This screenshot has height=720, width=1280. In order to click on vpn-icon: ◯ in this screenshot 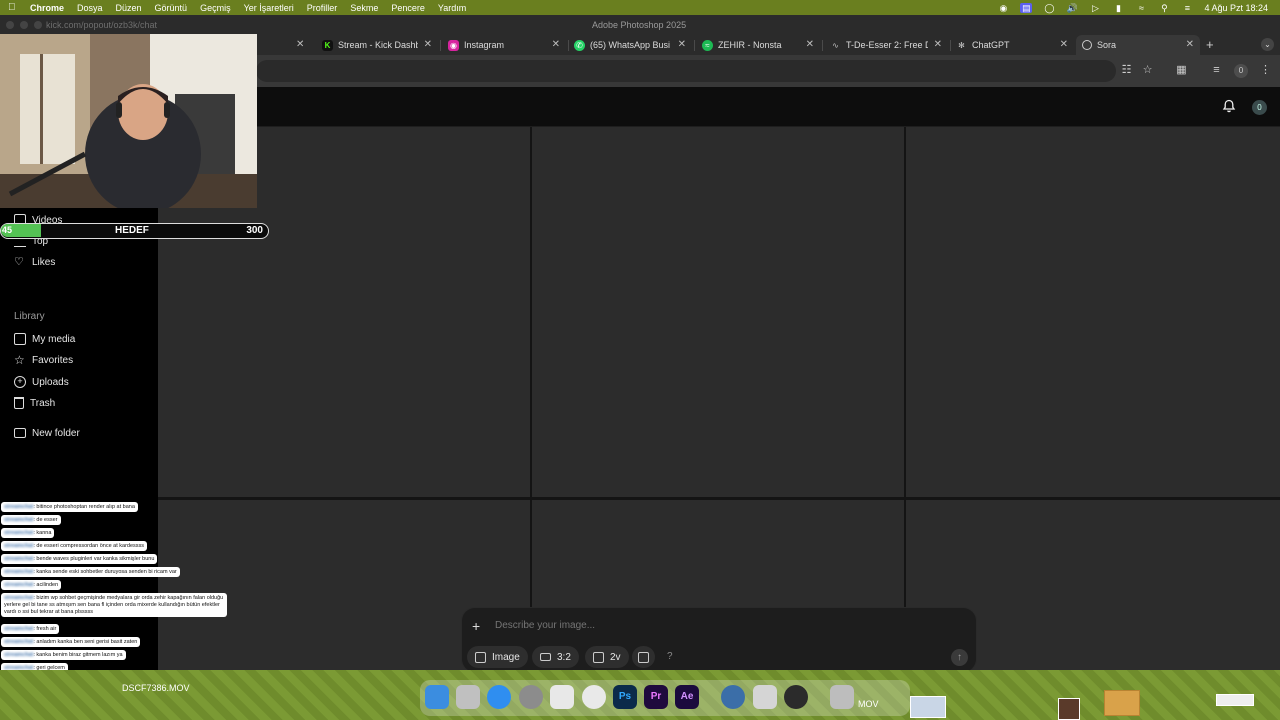, I will do `click(1049, 8)`.